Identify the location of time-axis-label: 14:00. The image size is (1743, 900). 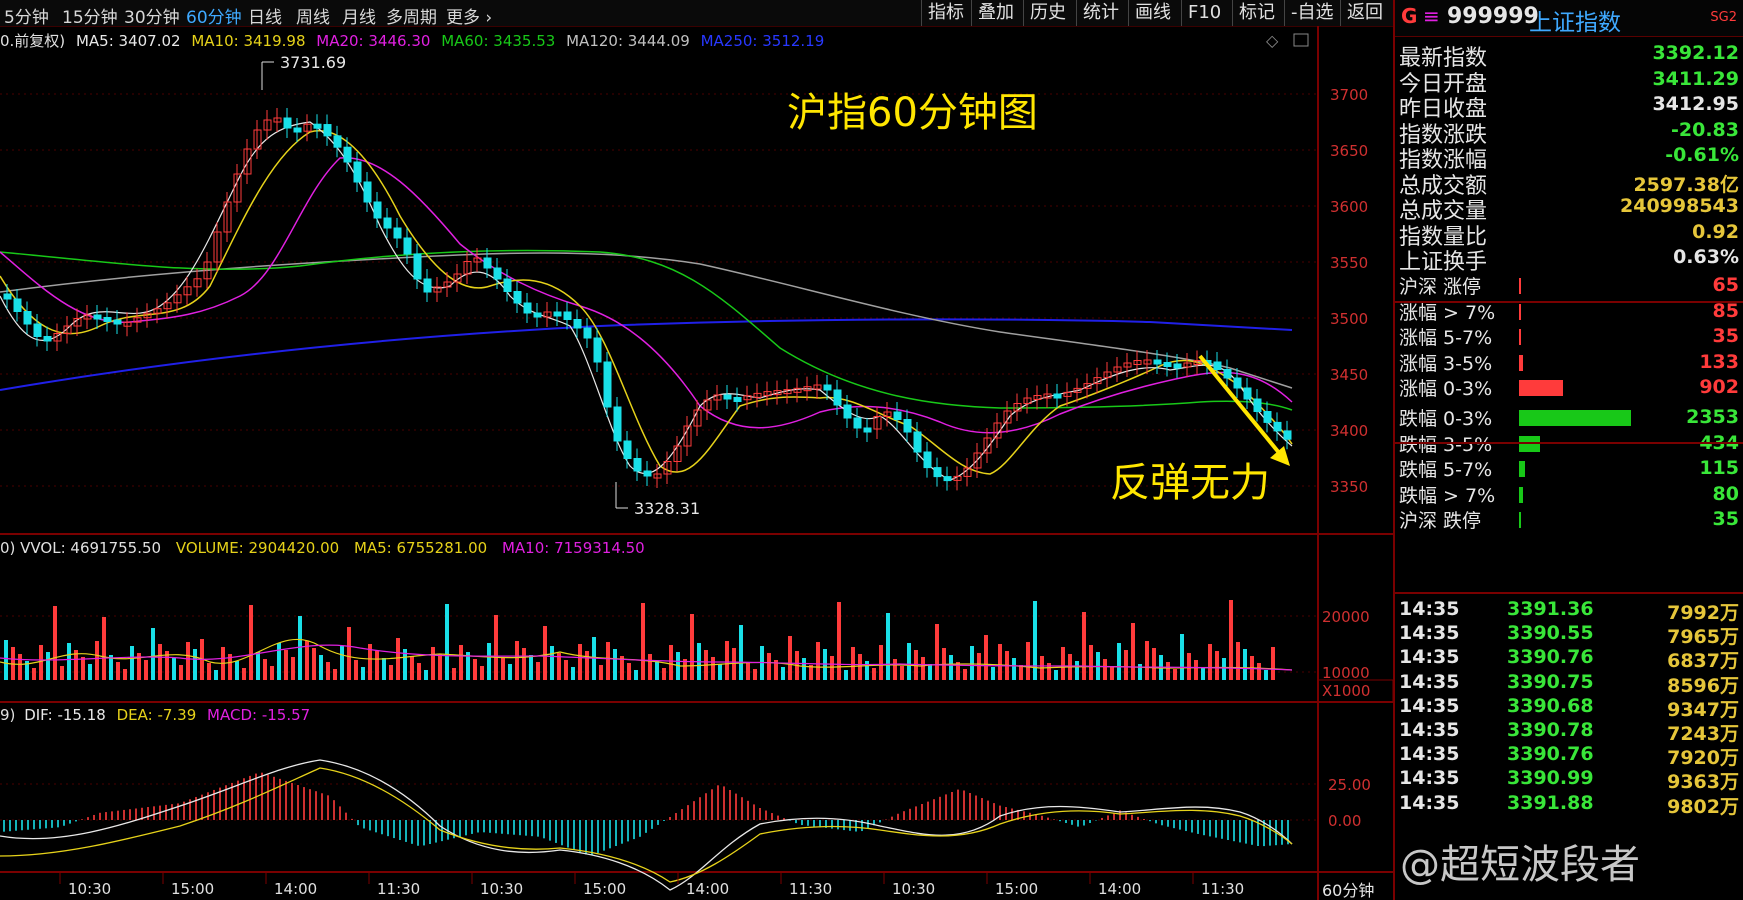
(1119, 889).